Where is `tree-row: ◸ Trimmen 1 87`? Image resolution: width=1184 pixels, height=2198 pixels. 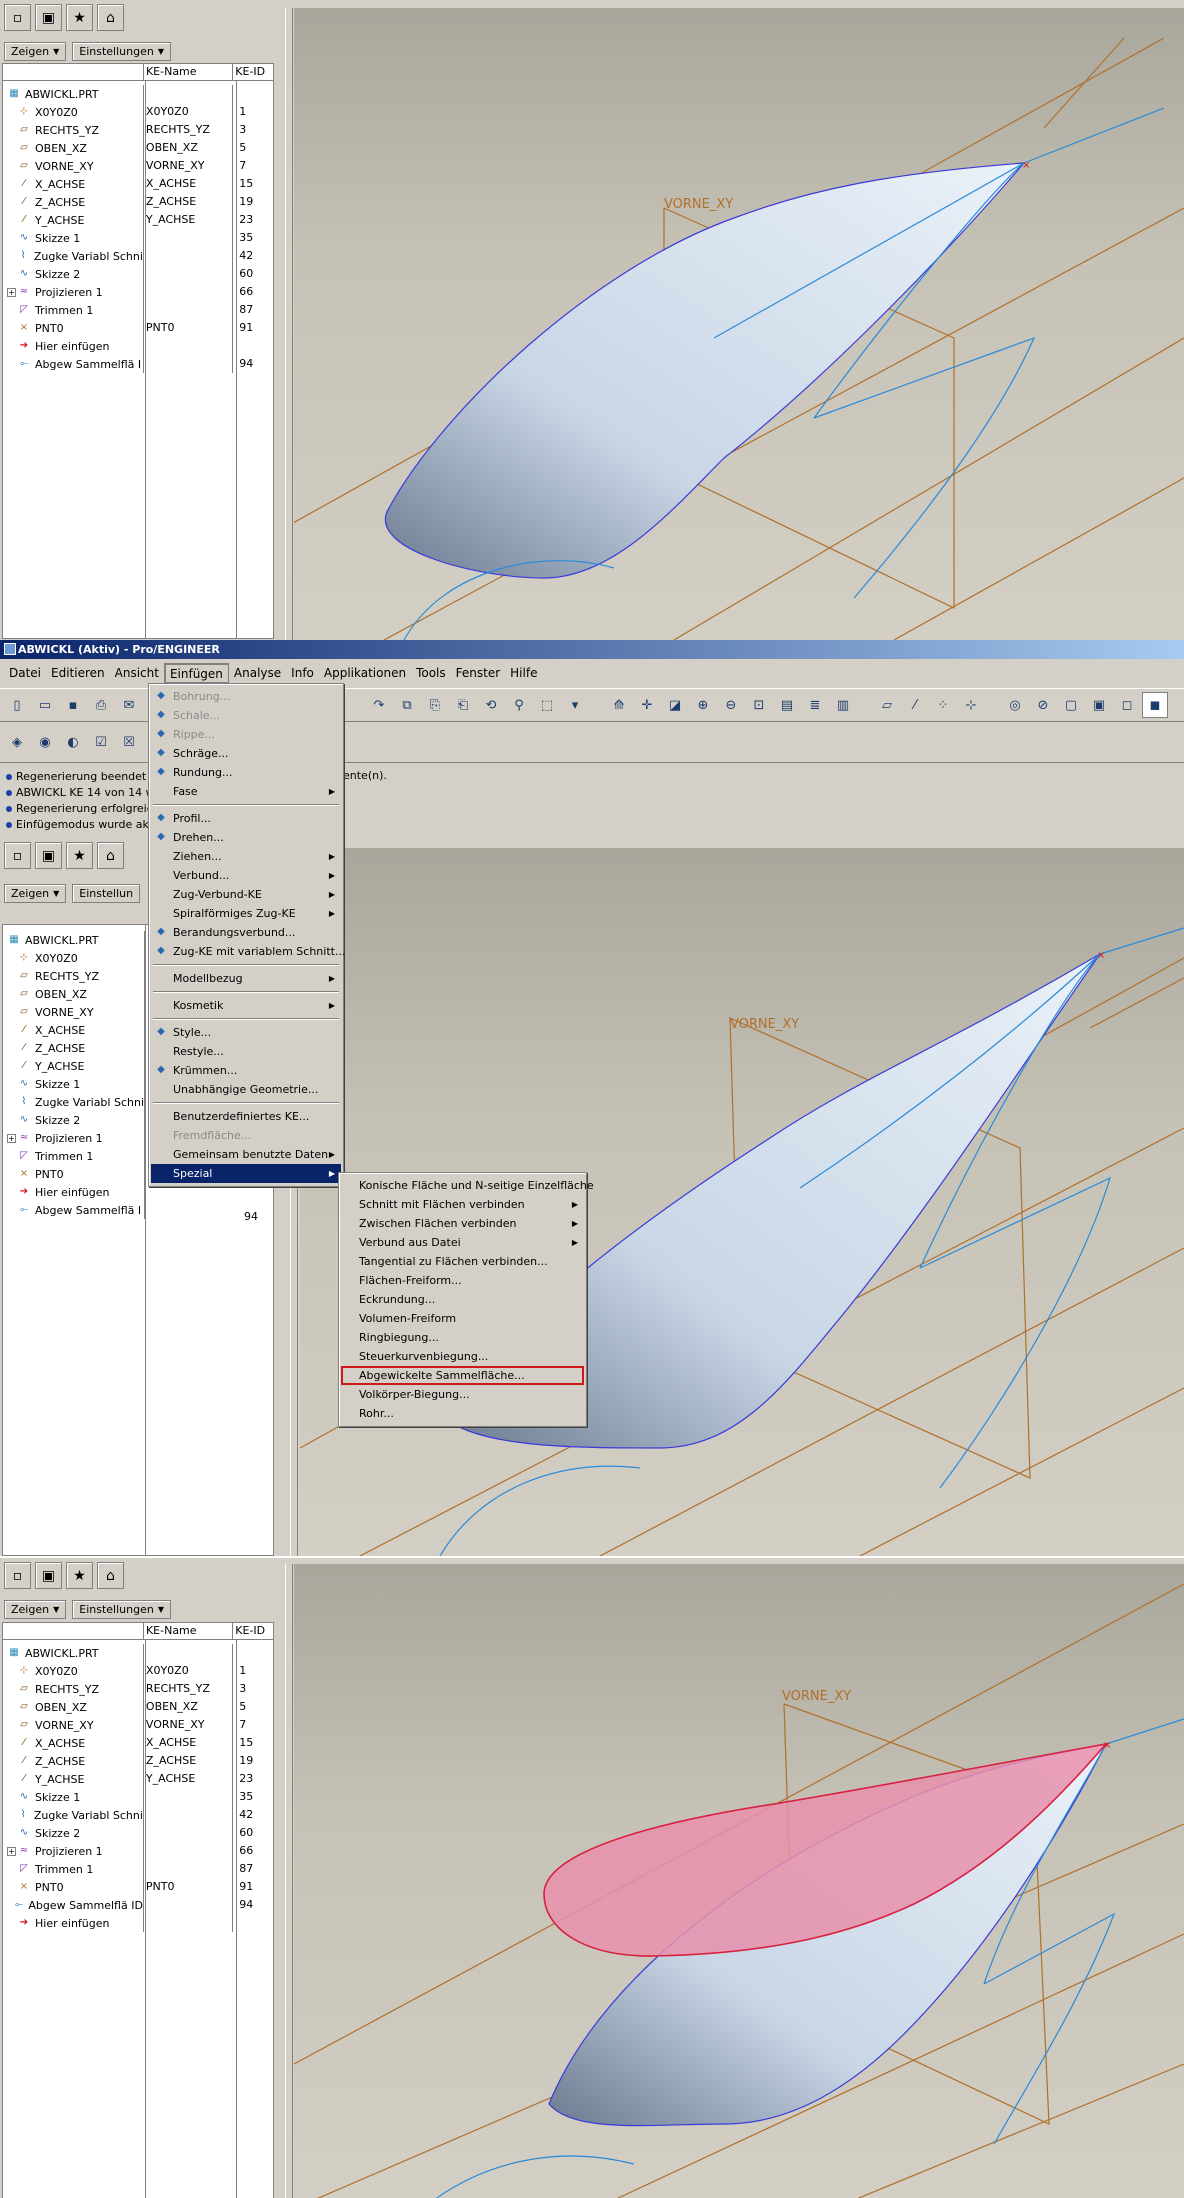
tree-row: ◸ Trimmen 1 87 is located at coordinates (138, 1869).